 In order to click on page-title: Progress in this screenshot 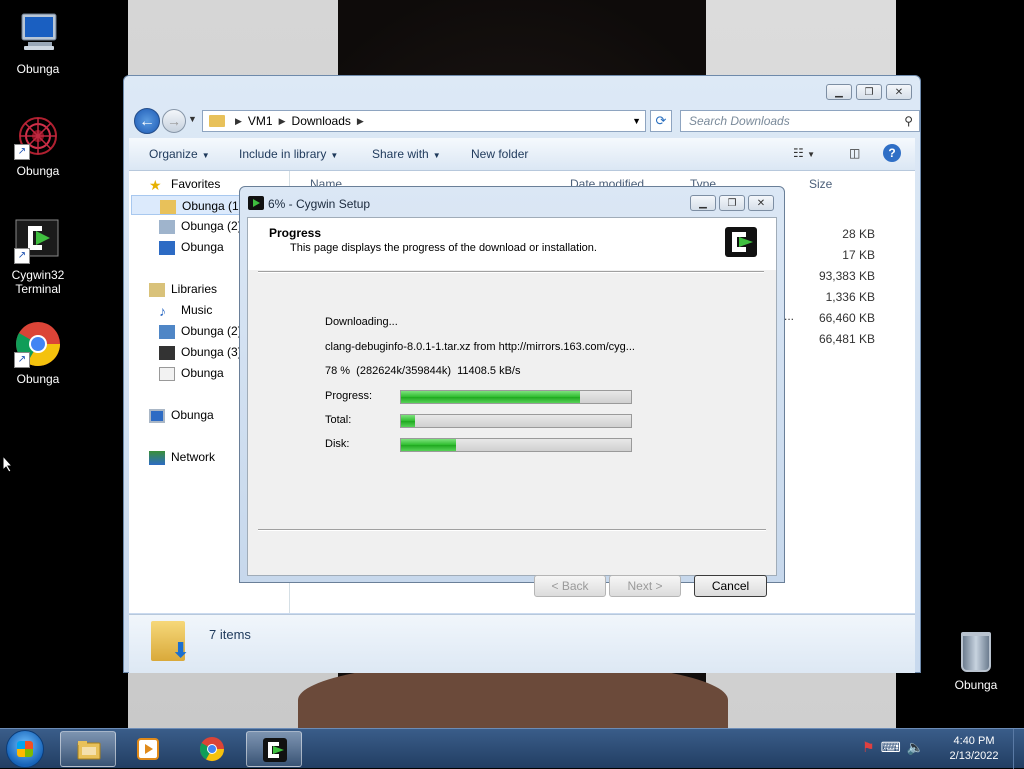, I will do `click(295, 233)`.